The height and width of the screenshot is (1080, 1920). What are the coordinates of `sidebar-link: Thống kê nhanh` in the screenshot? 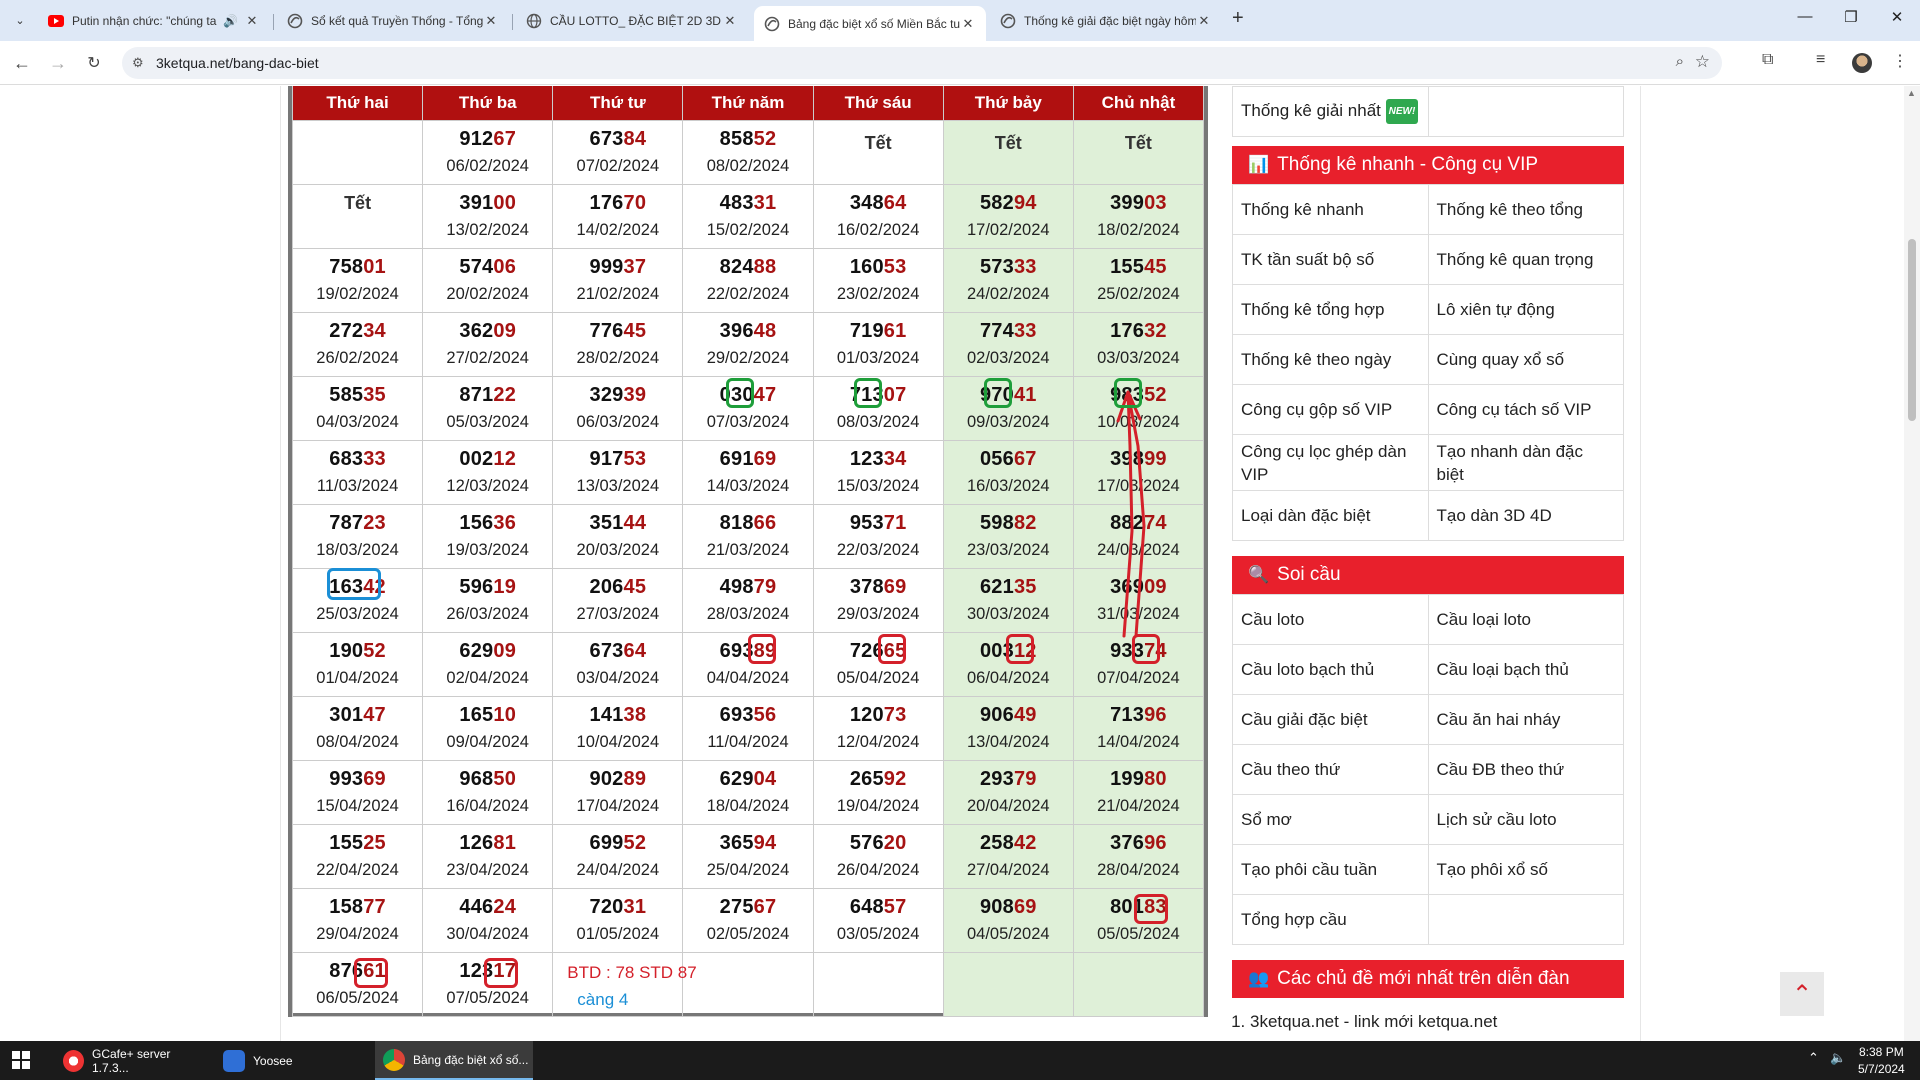 It's located at (1330, 209).